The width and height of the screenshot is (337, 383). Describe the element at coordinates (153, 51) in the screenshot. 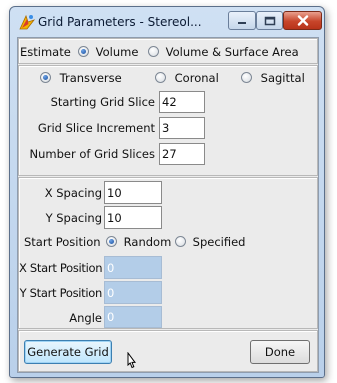

I see `volume-surface-radio` at that location.